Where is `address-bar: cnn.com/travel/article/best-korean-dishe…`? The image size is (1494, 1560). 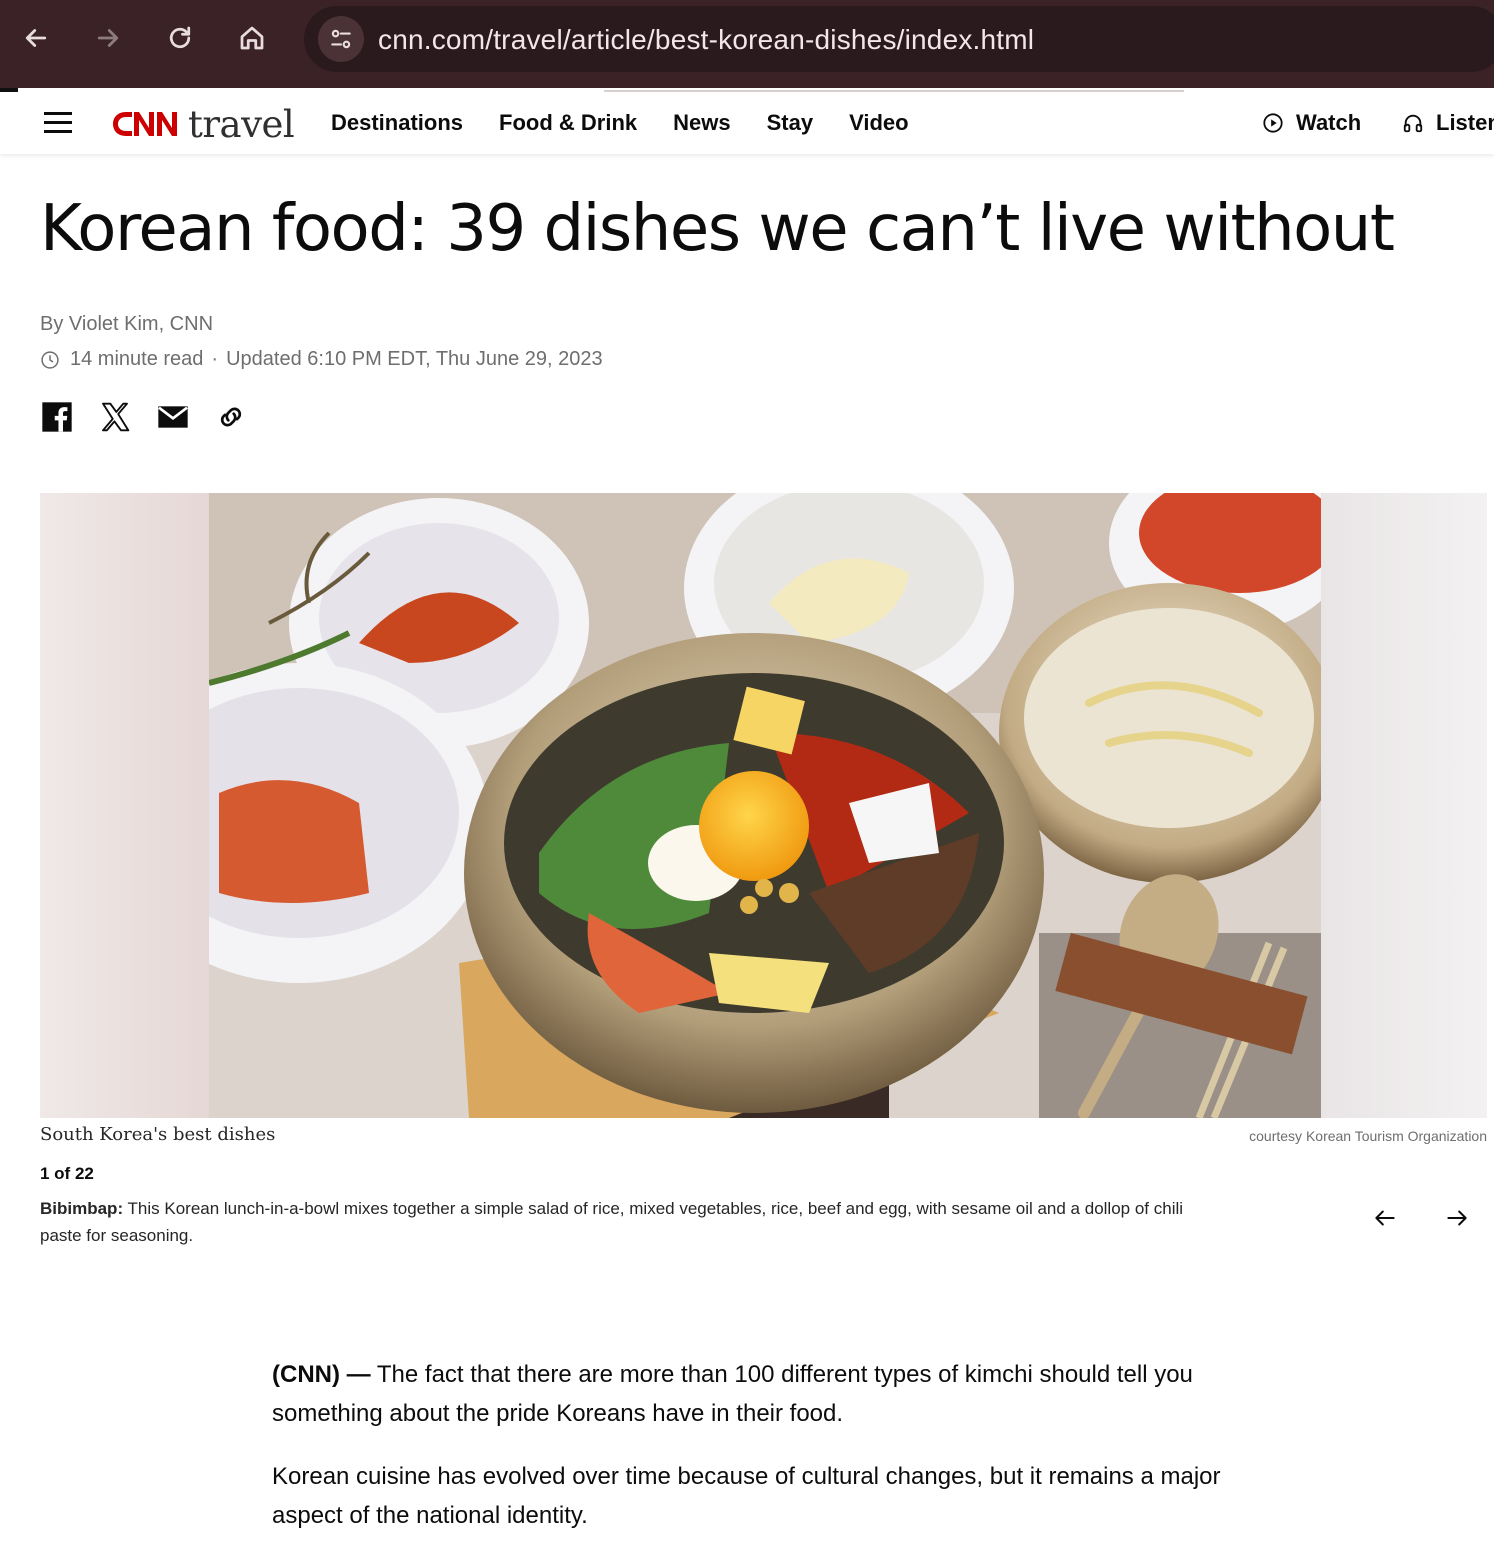 address-bar: cnn.com/travel/article/best-korean-dishe… is located at coordinates (899, 39).